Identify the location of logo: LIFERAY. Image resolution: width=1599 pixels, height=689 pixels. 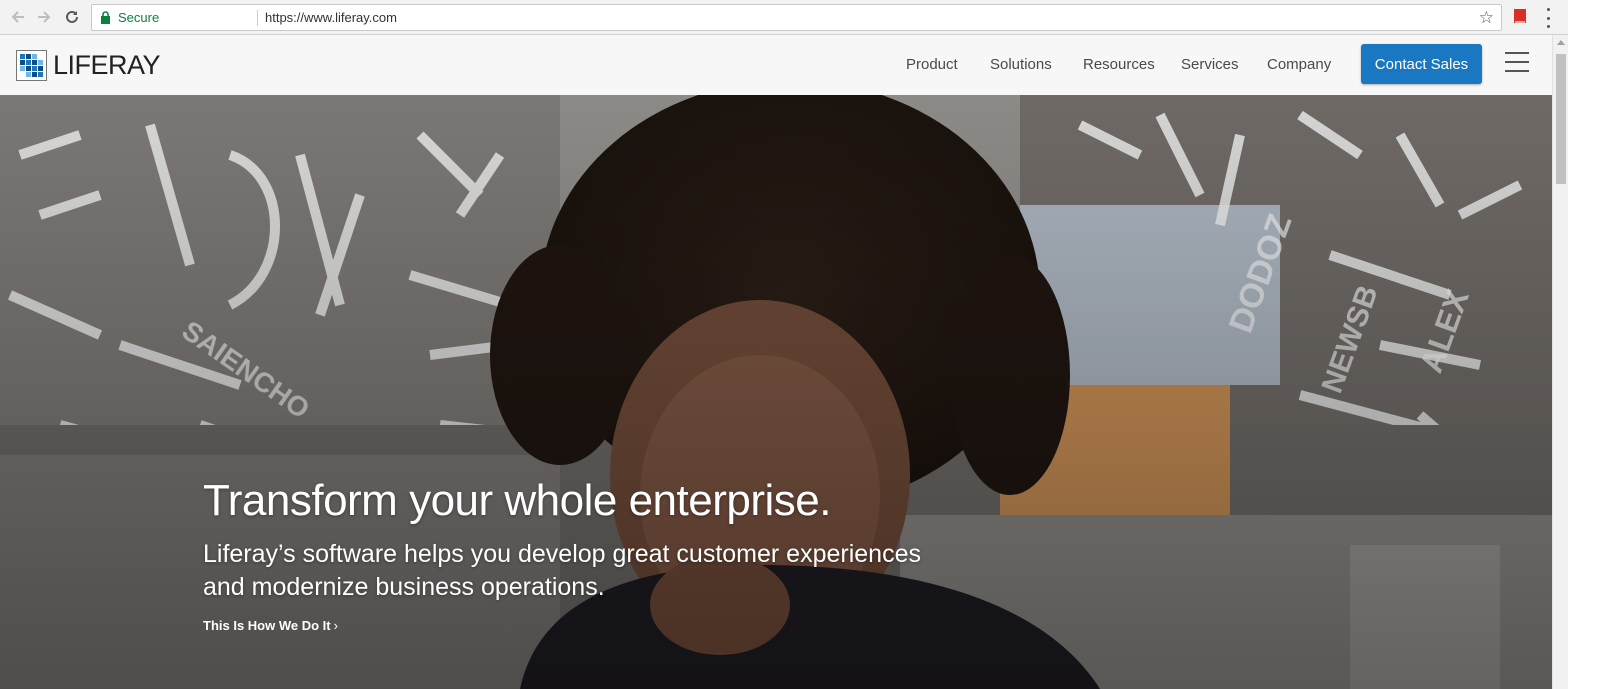
(88, 65).